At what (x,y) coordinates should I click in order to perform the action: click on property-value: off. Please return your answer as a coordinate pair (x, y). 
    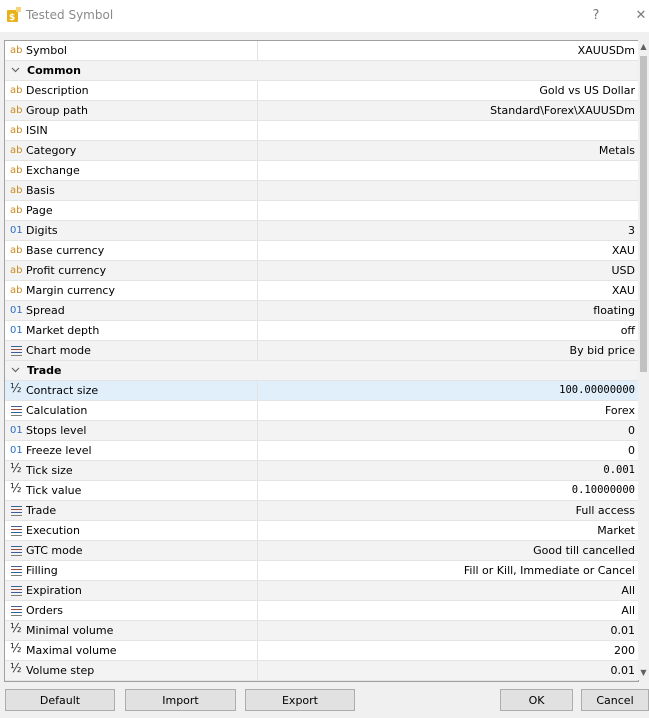
    Looking at the image, I should click on (628, 330).